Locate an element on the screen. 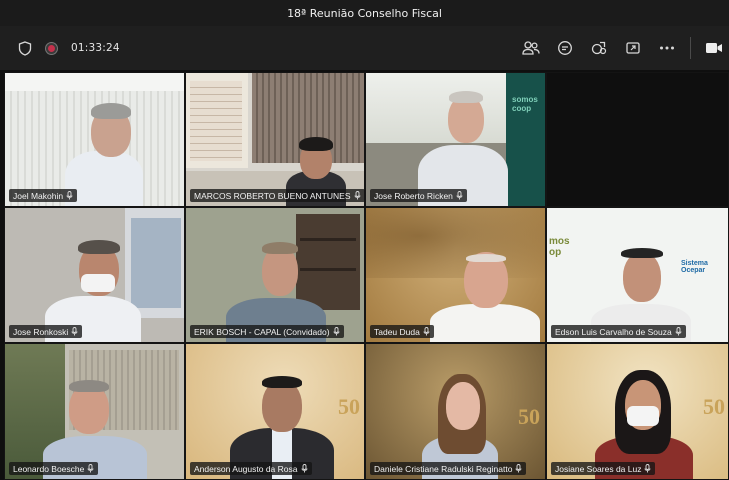 The image size is (729, 480). video-tile: 50 Anderson Augusto da Rosa is located at coordinates (275, 411).